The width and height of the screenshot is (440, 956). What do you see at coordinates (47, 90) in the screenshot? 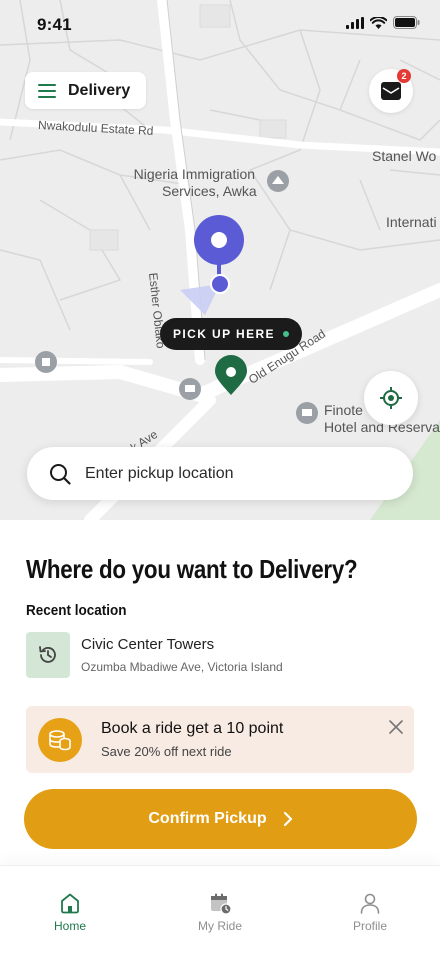
I see `hamburger-menu-icon` at bounding box center [47, 90].